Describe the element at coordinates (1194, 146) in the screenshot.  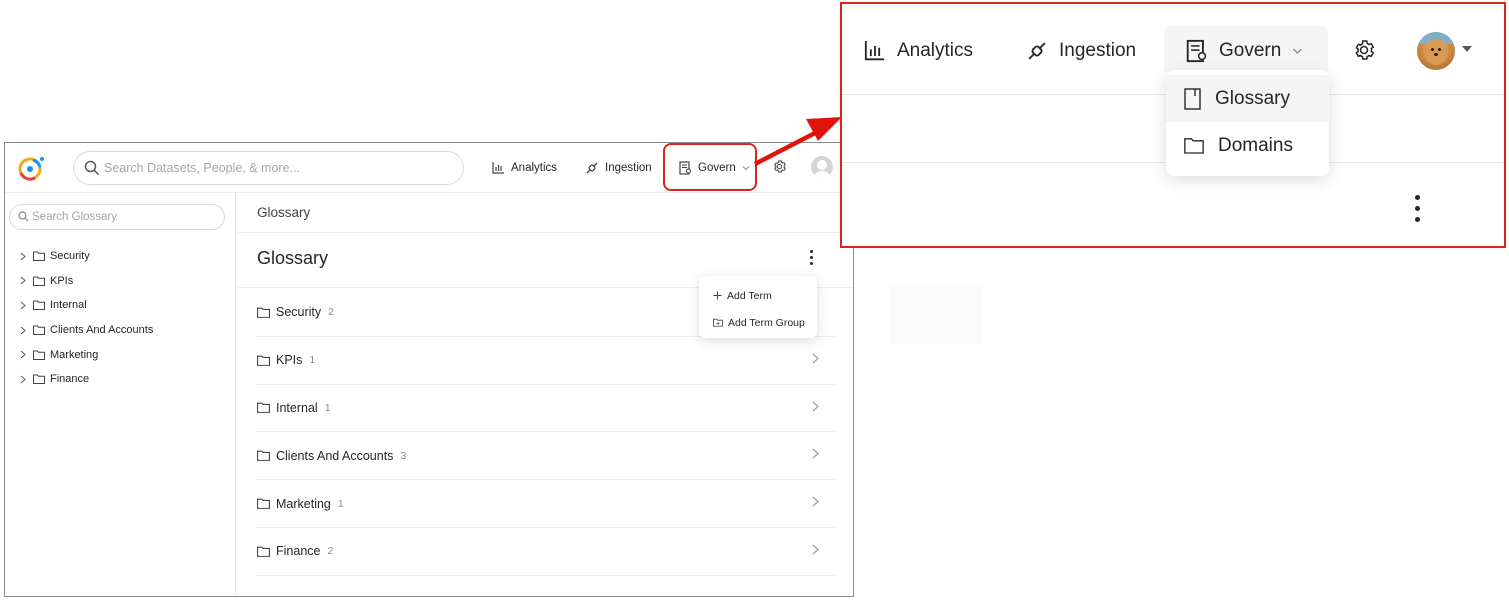
I see `folder-icon` at that location.